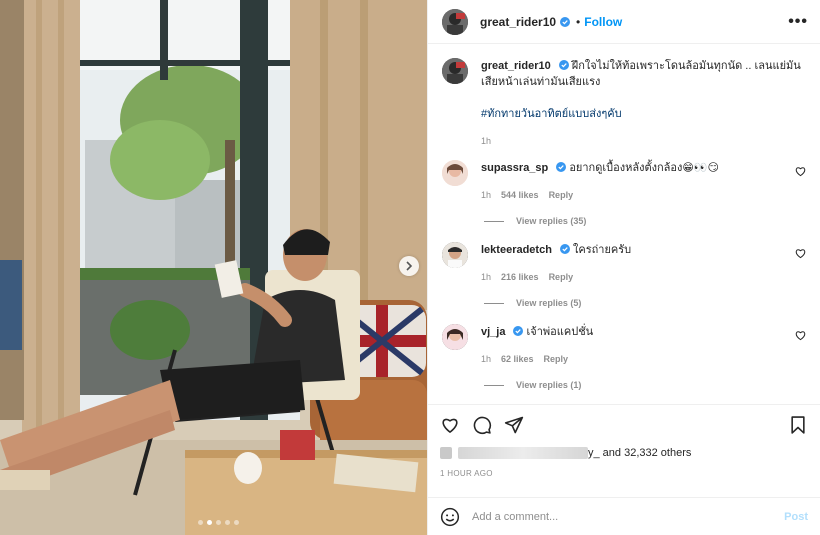 This screenshot has height=535, width=820. Describe the element at coordinates (516, 250) in the screenshot. I see `commenter-username: lekteeradetch` at that location.